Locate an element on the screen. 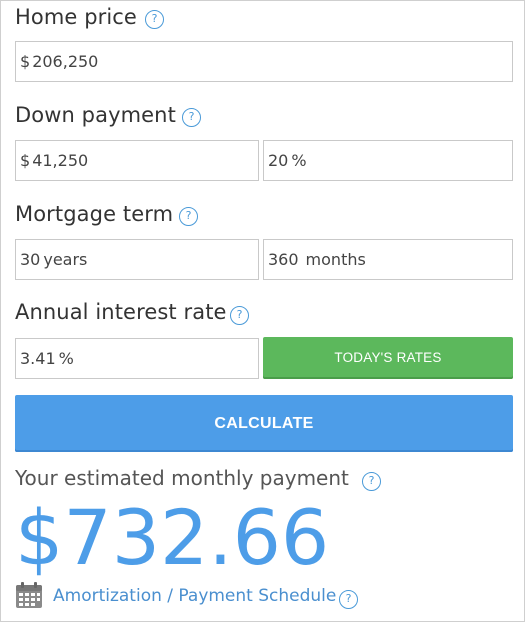  interest-rate-input: 3.41% is located at coordinates (137, 358).